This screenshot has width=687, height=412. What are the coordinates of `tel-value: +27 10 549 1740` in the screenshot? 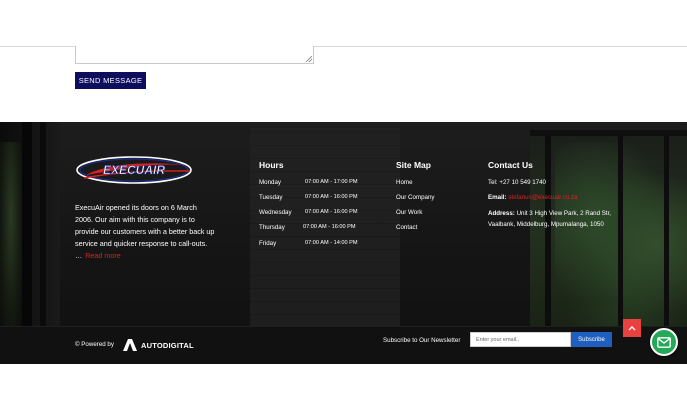 It's located at (522, 182).